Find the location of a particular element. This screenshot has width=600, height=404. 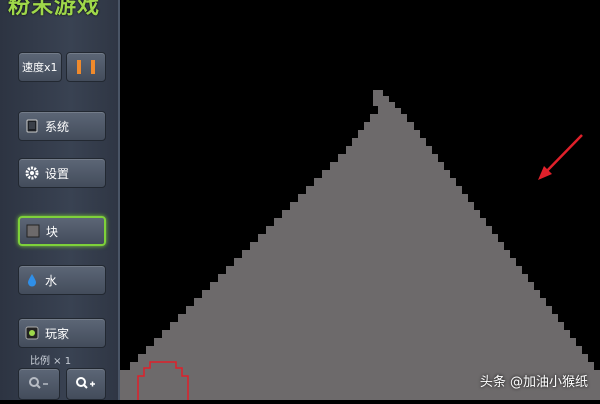

zoom-in-icon is located at coordinates (86, 384).